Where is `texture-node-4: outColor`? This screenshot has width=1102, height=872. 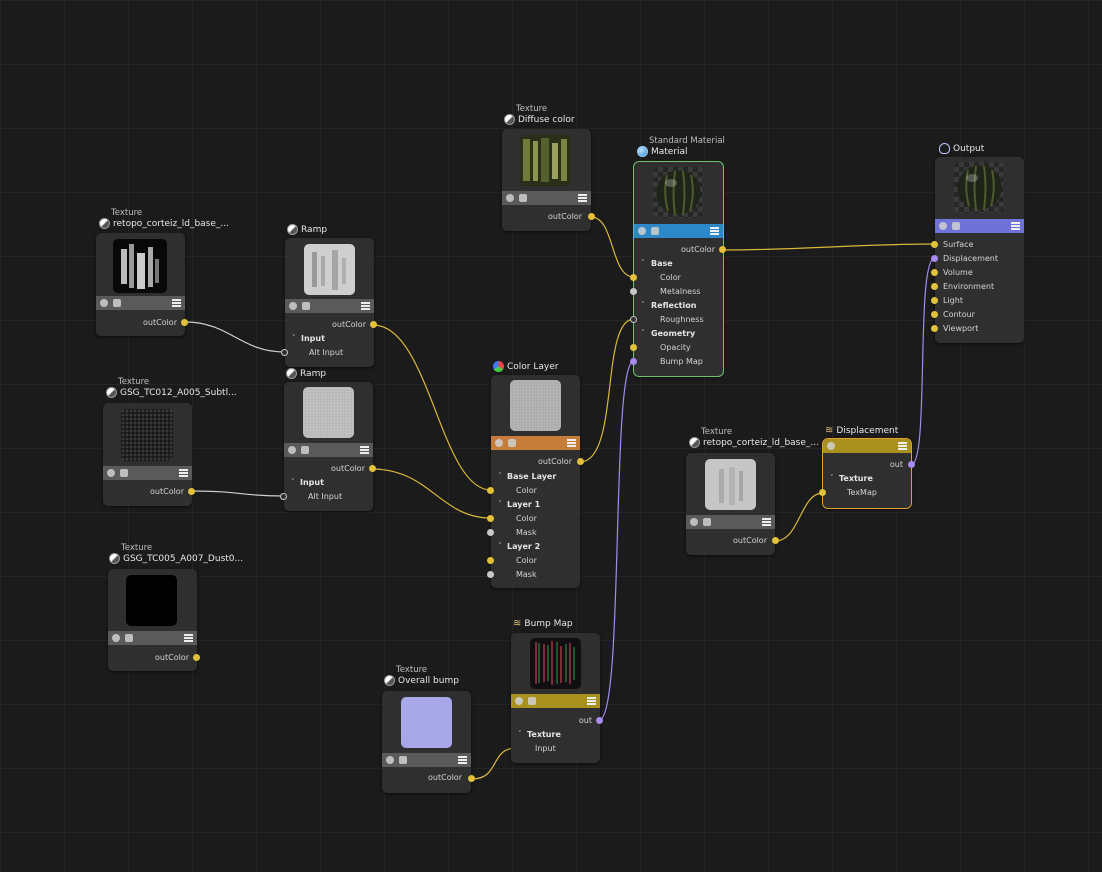 texture-node-4: outColor is located at coordinates (732, 504).